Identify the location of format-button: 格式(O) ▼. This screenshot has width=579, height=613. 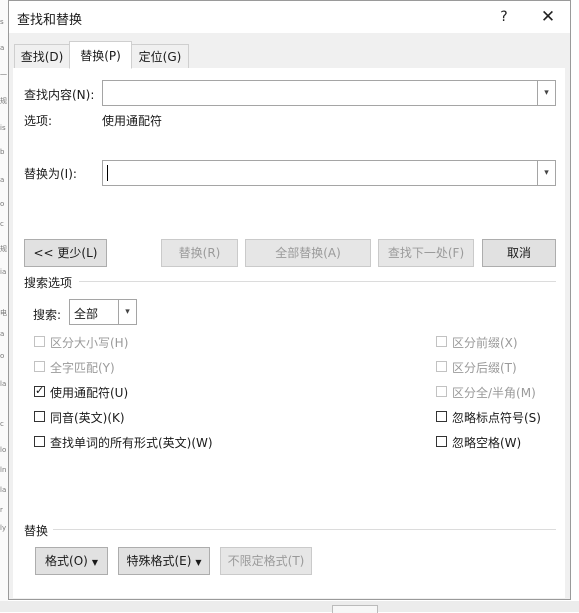
(71, 561).